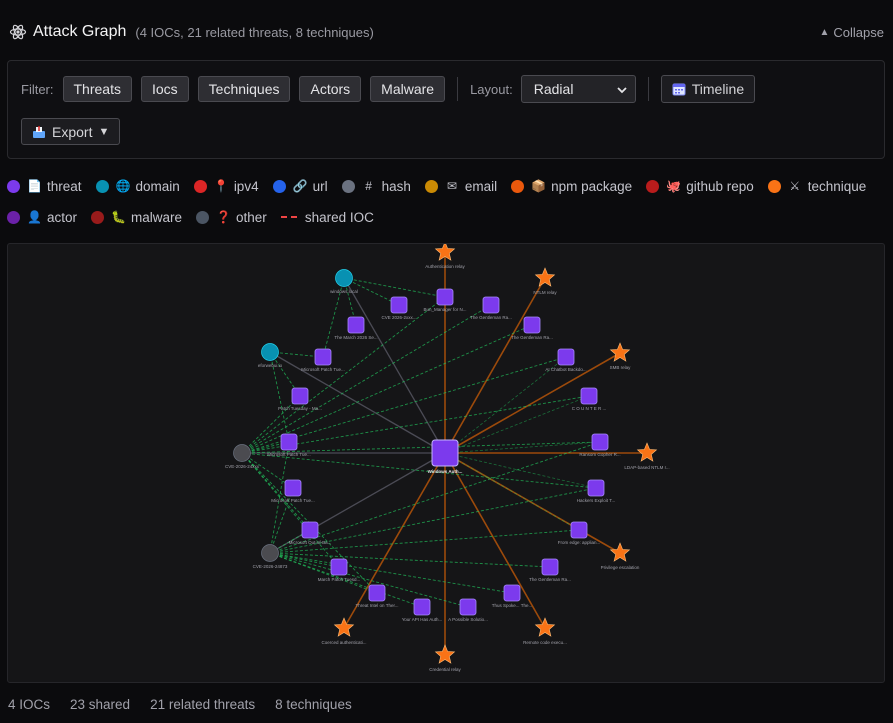 The image size is (893, 723). Describe the element at coordinates (461, 186) in the screenshot. I see `legend-item-email: ✉ email` at that location.